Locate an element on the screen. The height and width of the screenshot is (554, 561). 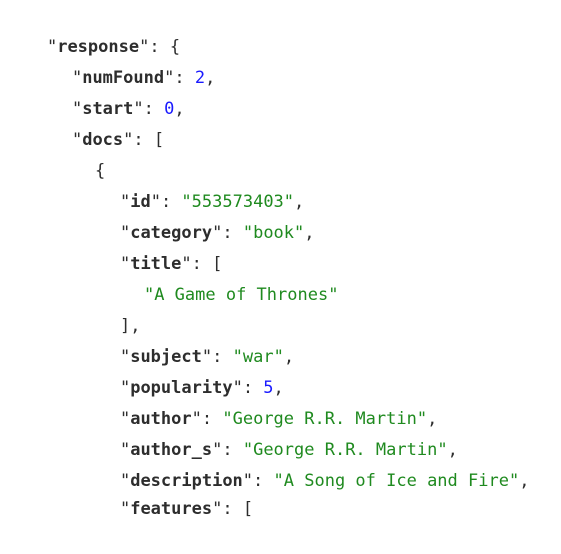
json-string-value: A Song of Ice and Fire is located at coordinates (396, 481).